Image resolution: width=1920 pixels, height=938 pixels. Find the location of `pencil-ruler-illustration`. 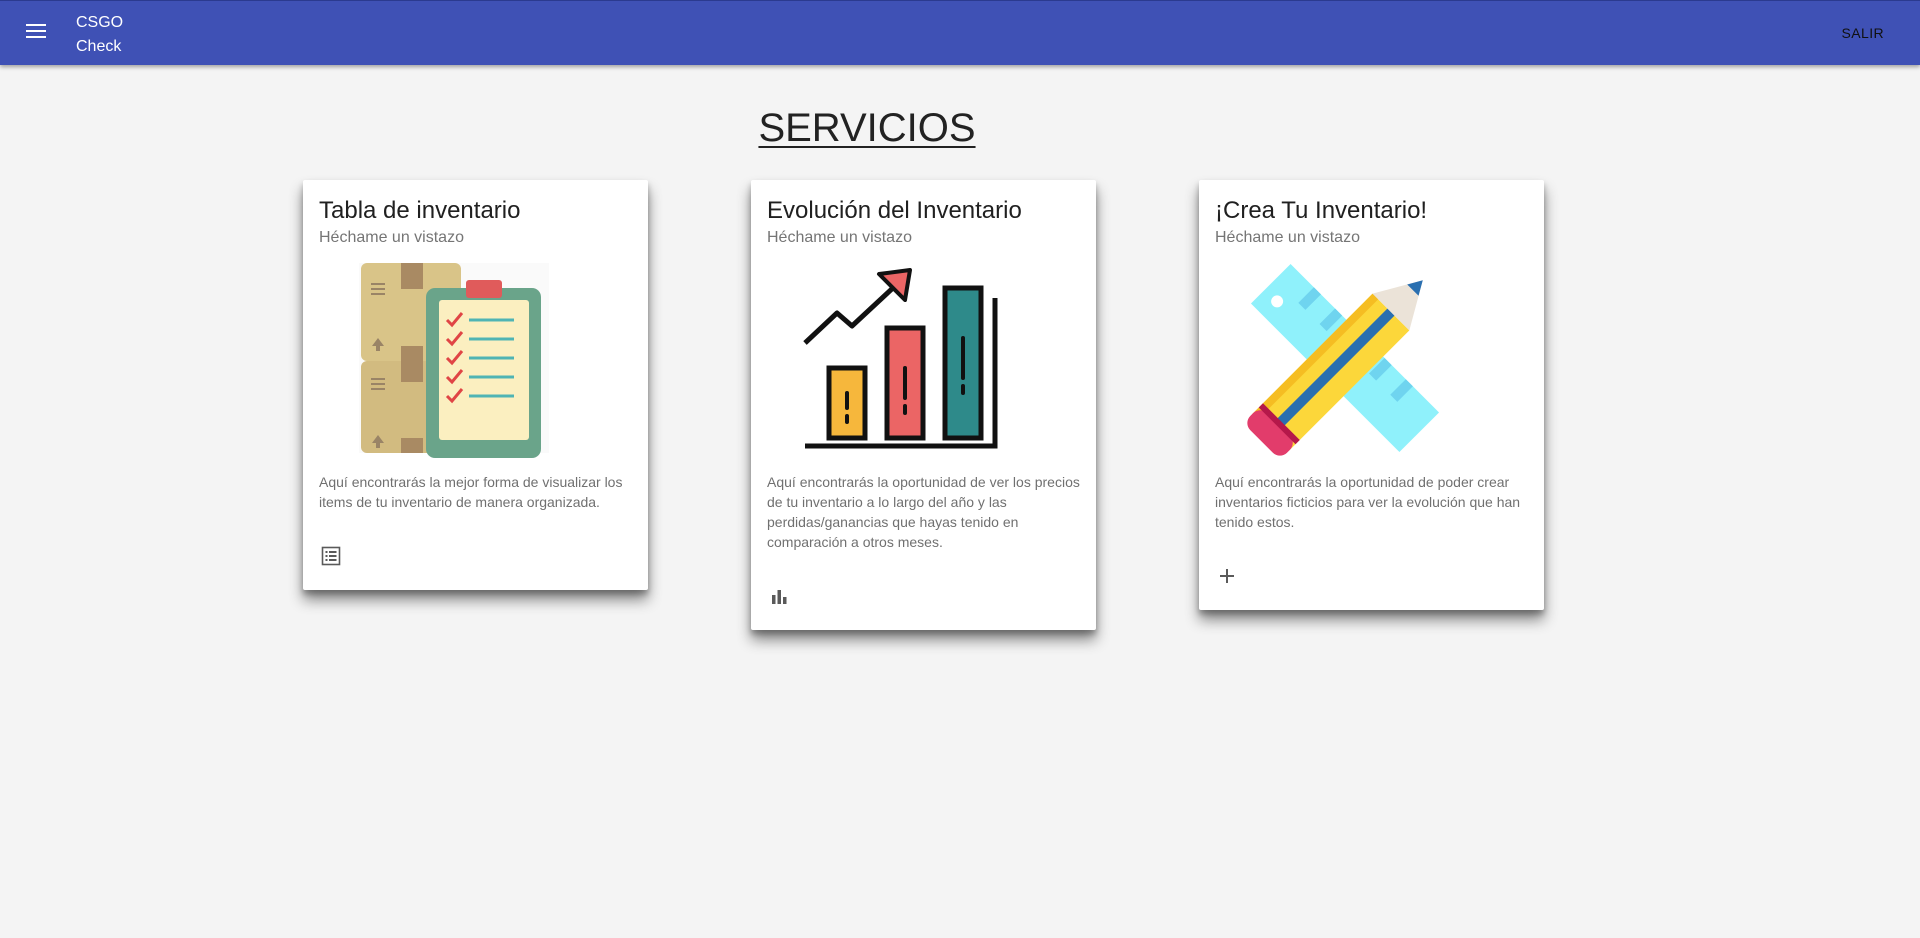

pencil-ruler-illustration is located at coordinates (1343, 359).